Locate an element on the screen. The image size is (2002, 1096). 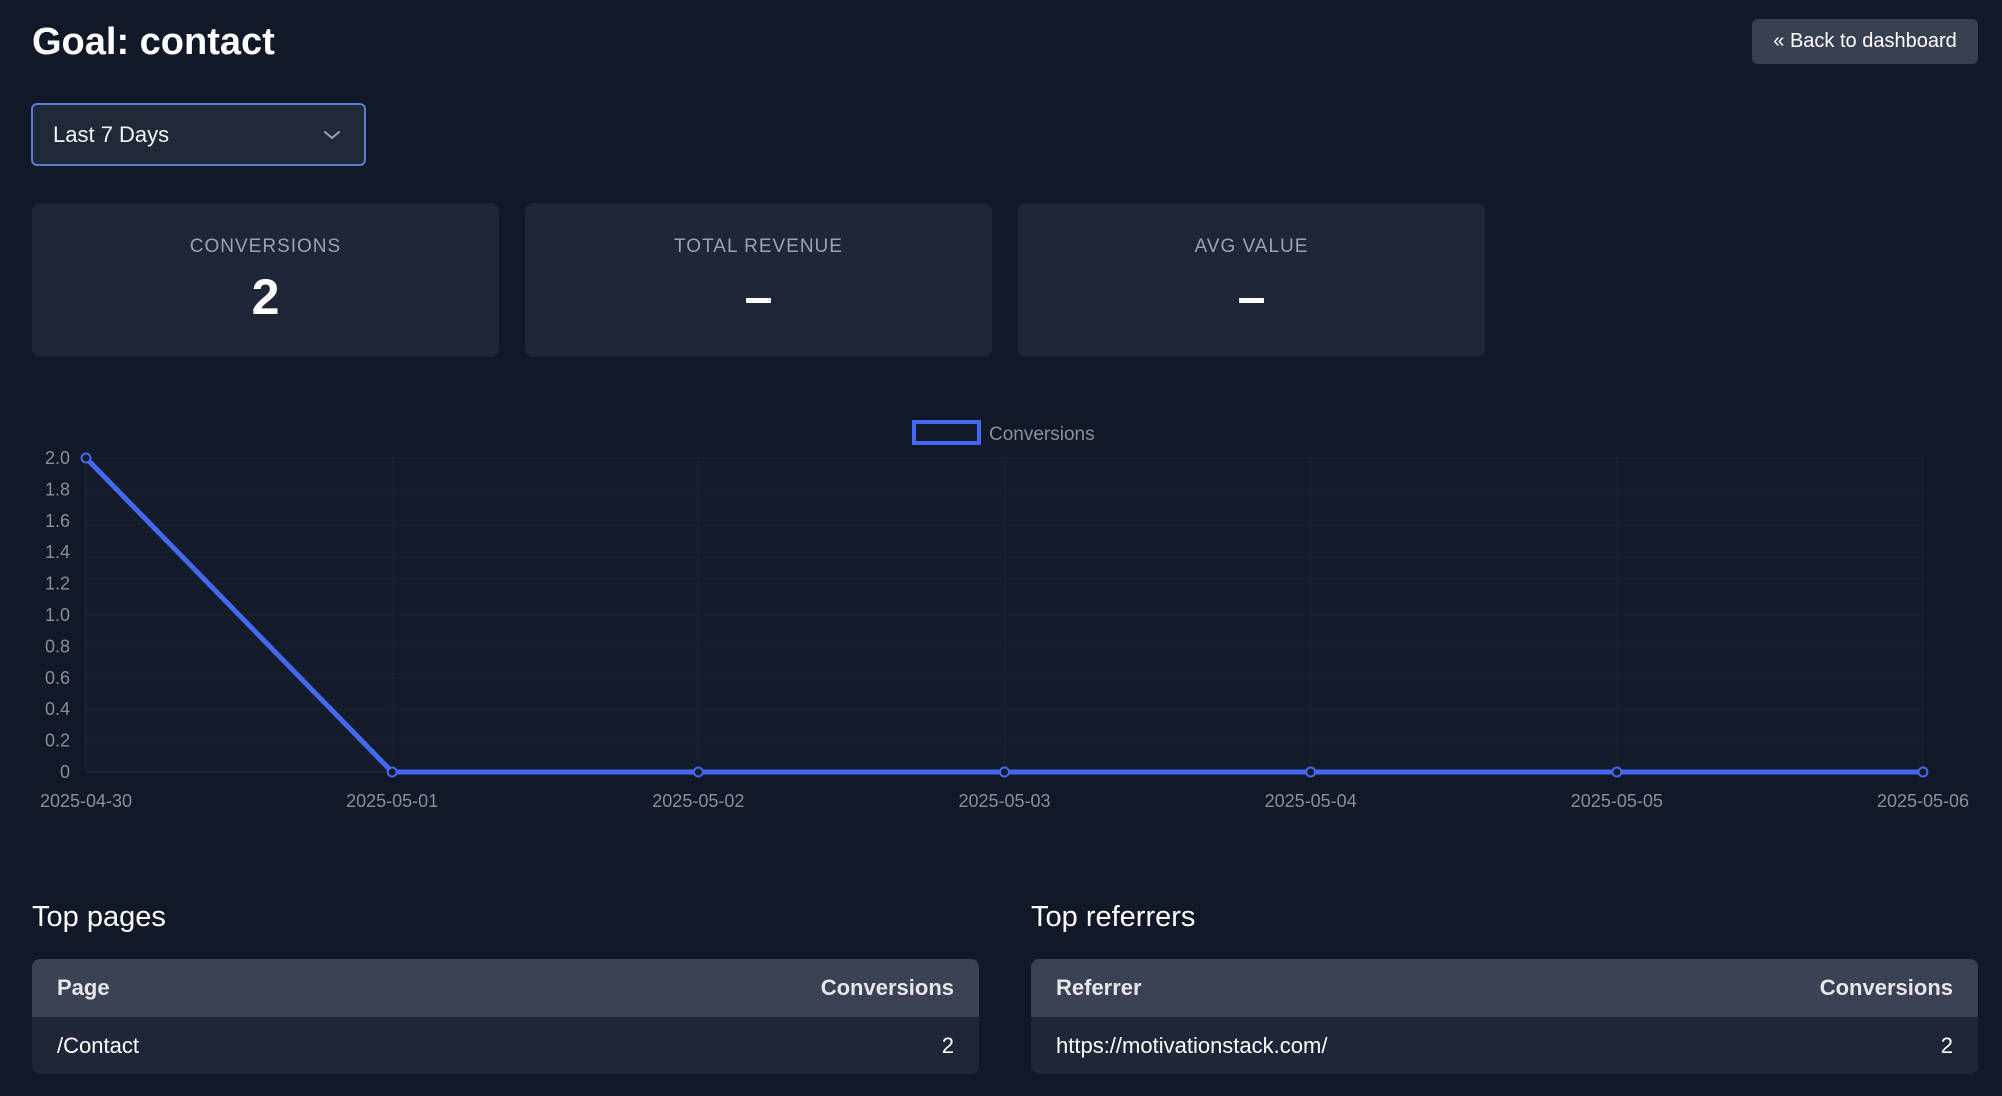
table-row: https://motivationstack.com/ 2 is located at coordinates (1504, 1045).